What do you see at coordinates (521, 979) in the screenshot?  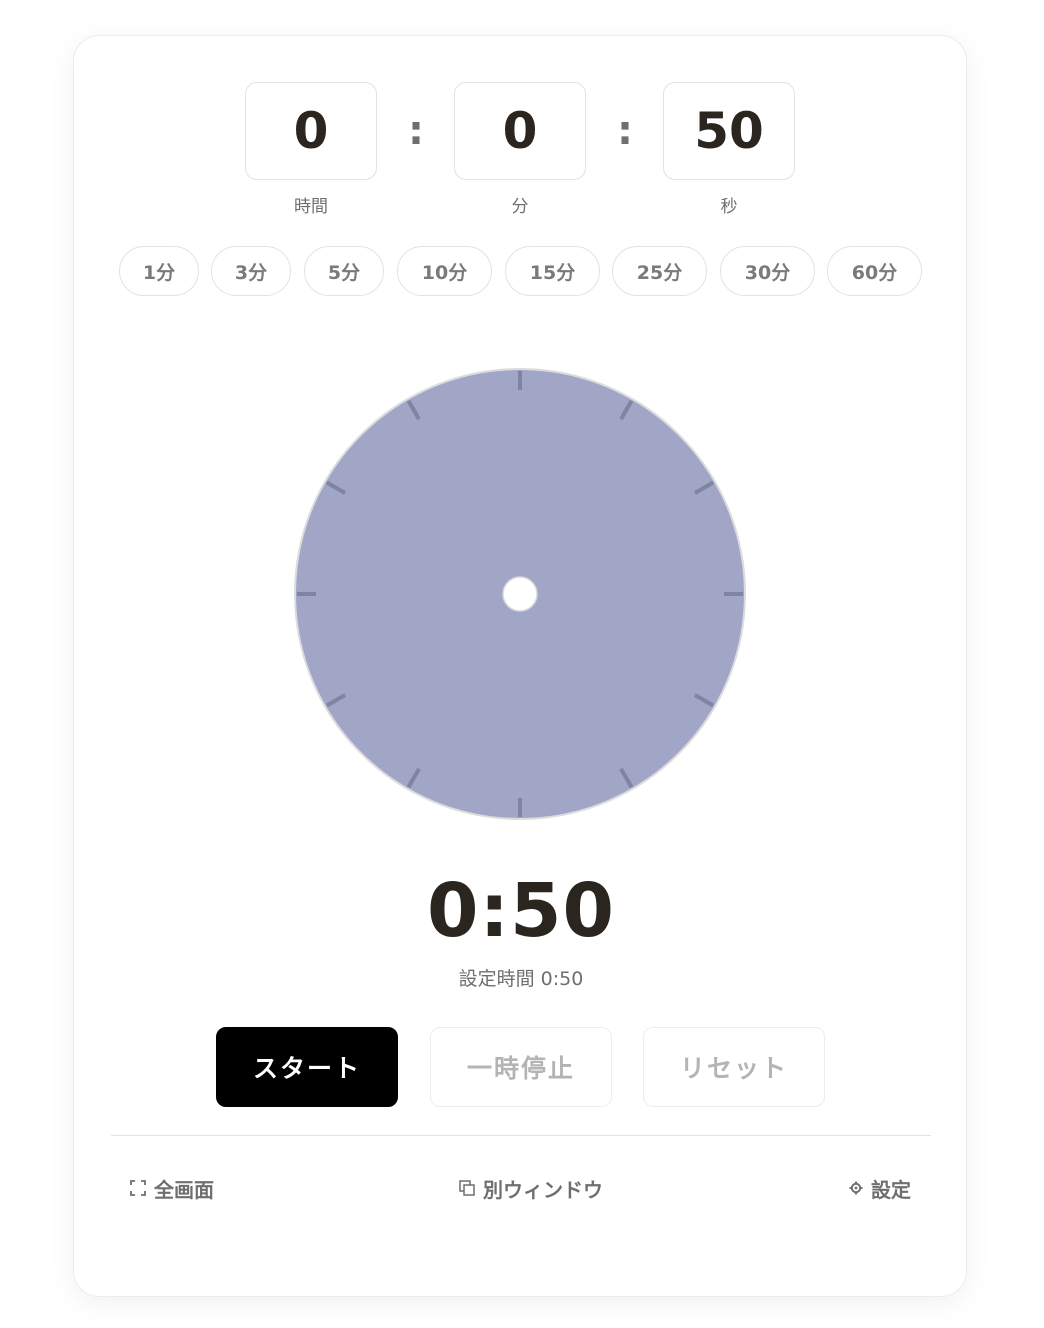 I see `set-time-label: 設定時間 0:50` at bounding box center [521, 979].